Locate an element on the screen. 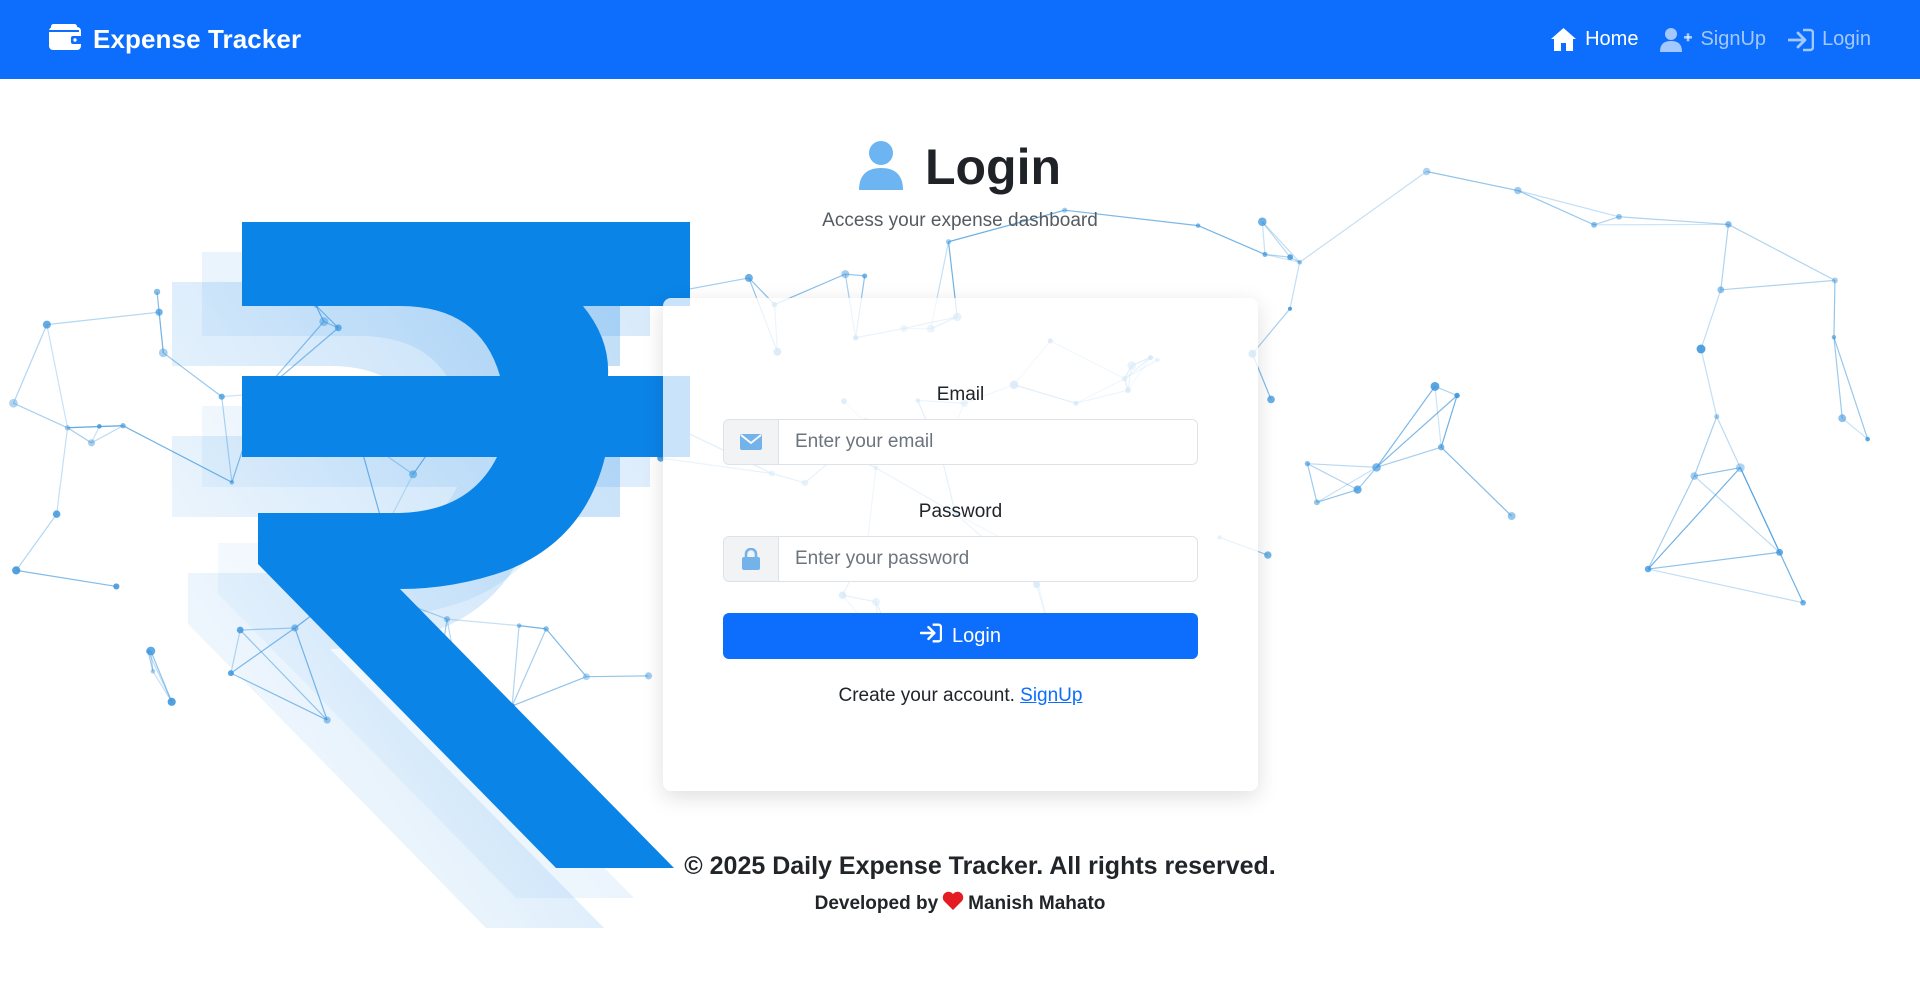  email-label: Email is located at coordinates (960, 394).